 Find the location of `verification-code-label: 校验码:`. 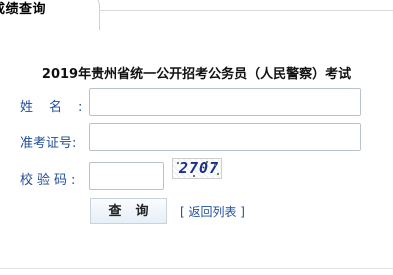

verification-code-label: 校验码: is located at coordinates (50, 180).